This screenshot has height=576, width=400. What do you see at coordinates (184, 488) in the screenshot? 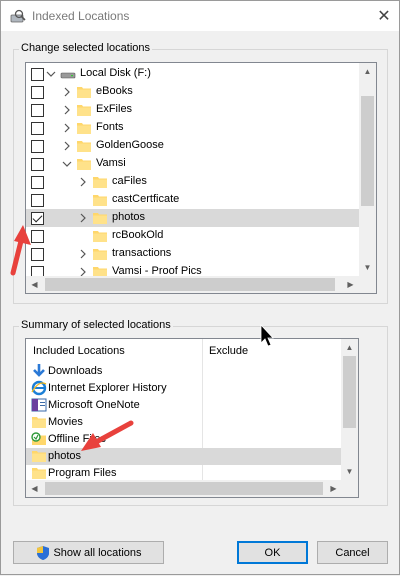
I see `summary-hscroll-thumb` at bounding box center [184, 488].